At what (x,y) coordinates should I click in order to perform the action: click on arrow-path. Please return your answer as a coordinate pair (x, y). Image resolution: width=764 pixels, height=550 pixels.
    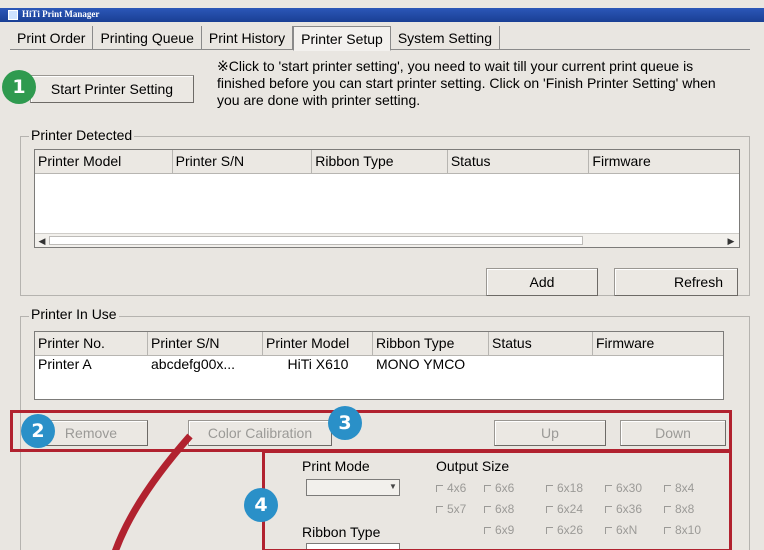
    Looking at the image, I should click on (152, 491).